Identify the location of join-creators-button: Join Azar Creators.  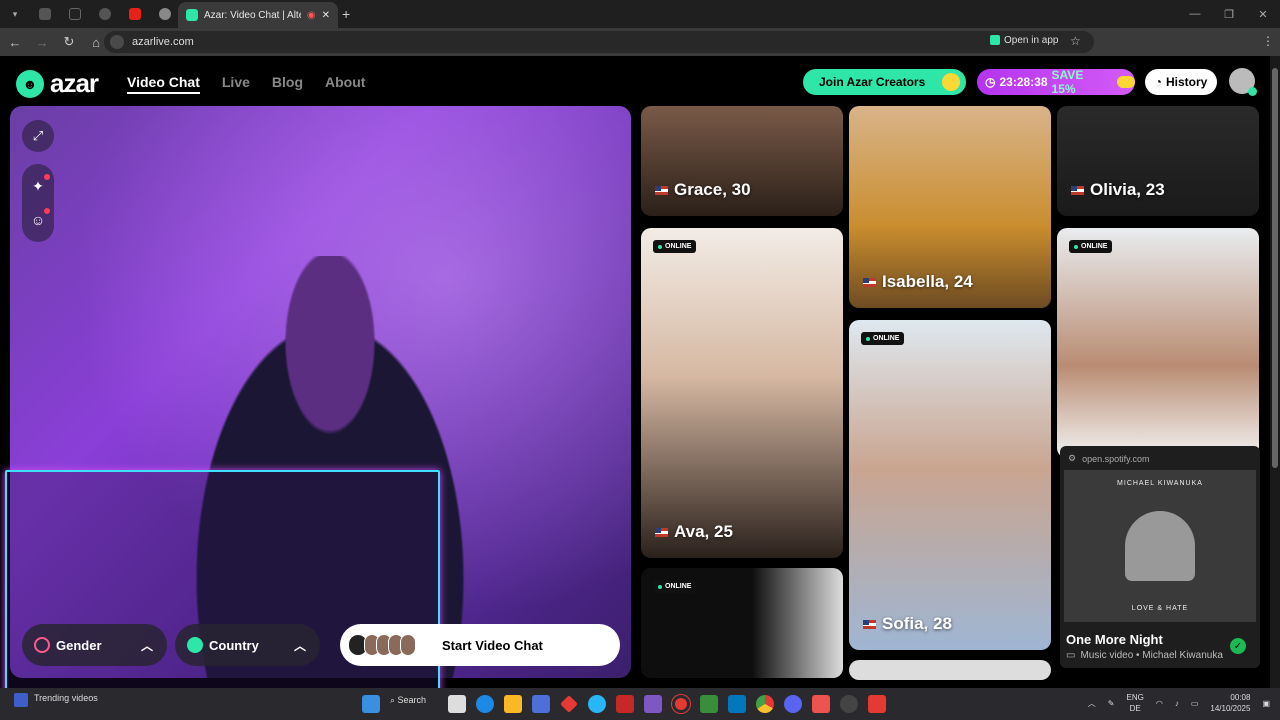
(884, 82).